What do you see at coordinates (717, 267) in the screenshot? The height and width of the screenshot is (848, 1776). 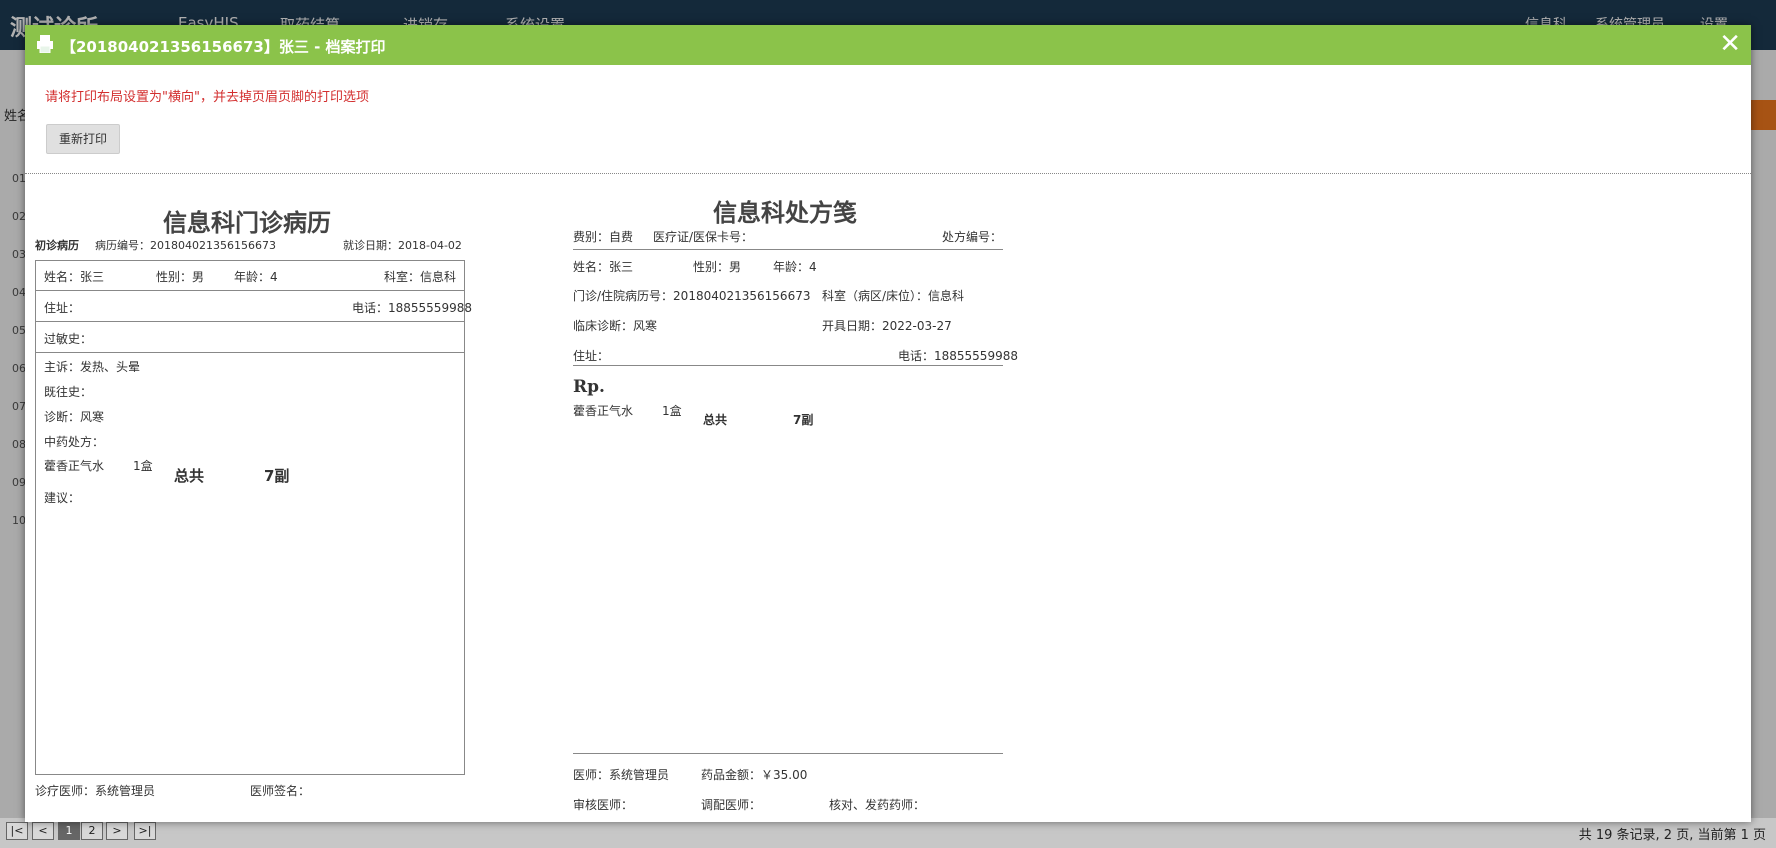 I see `rx-gender: 性别：男` at bounding box center [717, 267].